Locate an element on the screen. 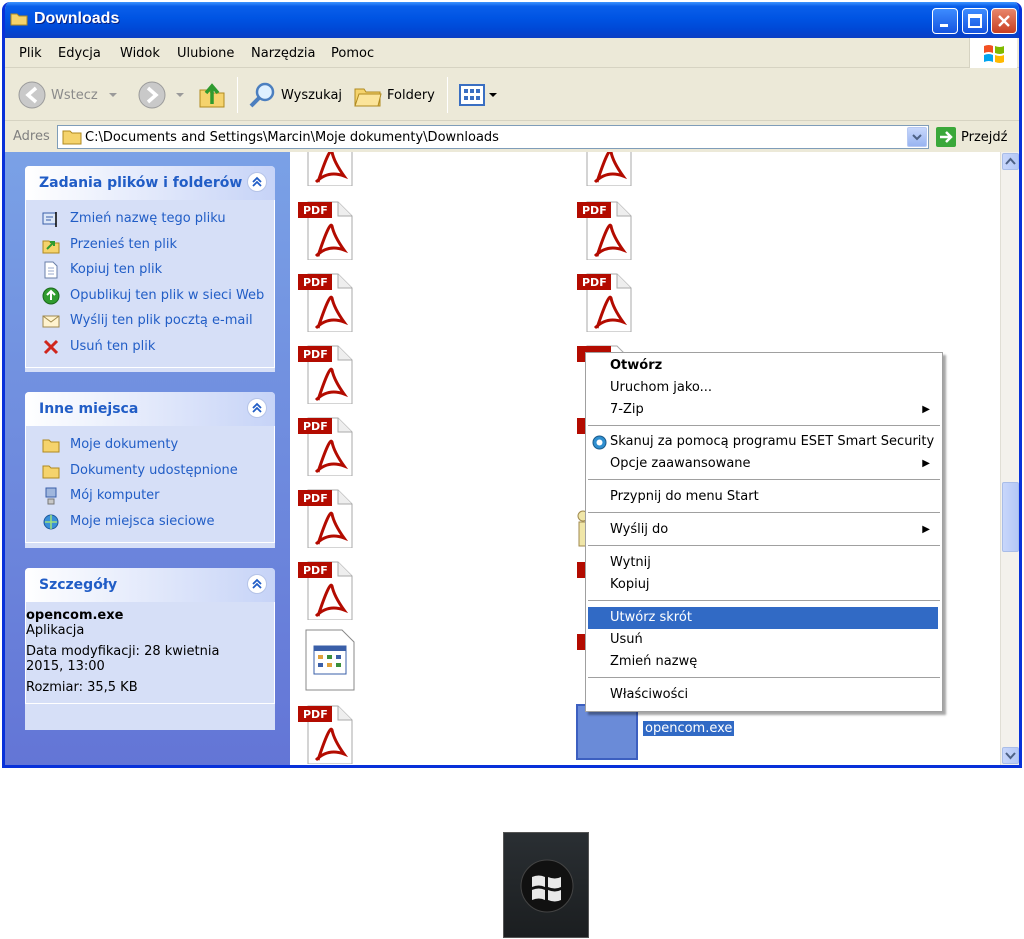  other-places-header: Inne miejsca is located at coordinates (150, 409).